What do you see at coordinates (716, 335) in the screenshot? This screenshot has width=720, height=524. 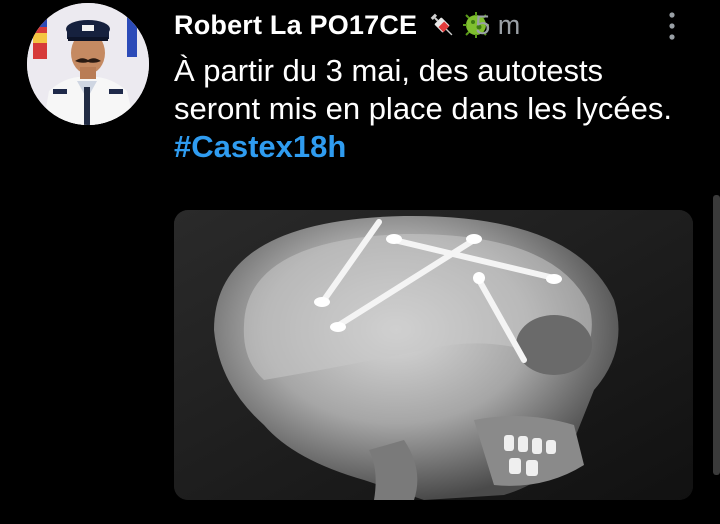 I see `scrollbar` at bounding box center [716, 335].